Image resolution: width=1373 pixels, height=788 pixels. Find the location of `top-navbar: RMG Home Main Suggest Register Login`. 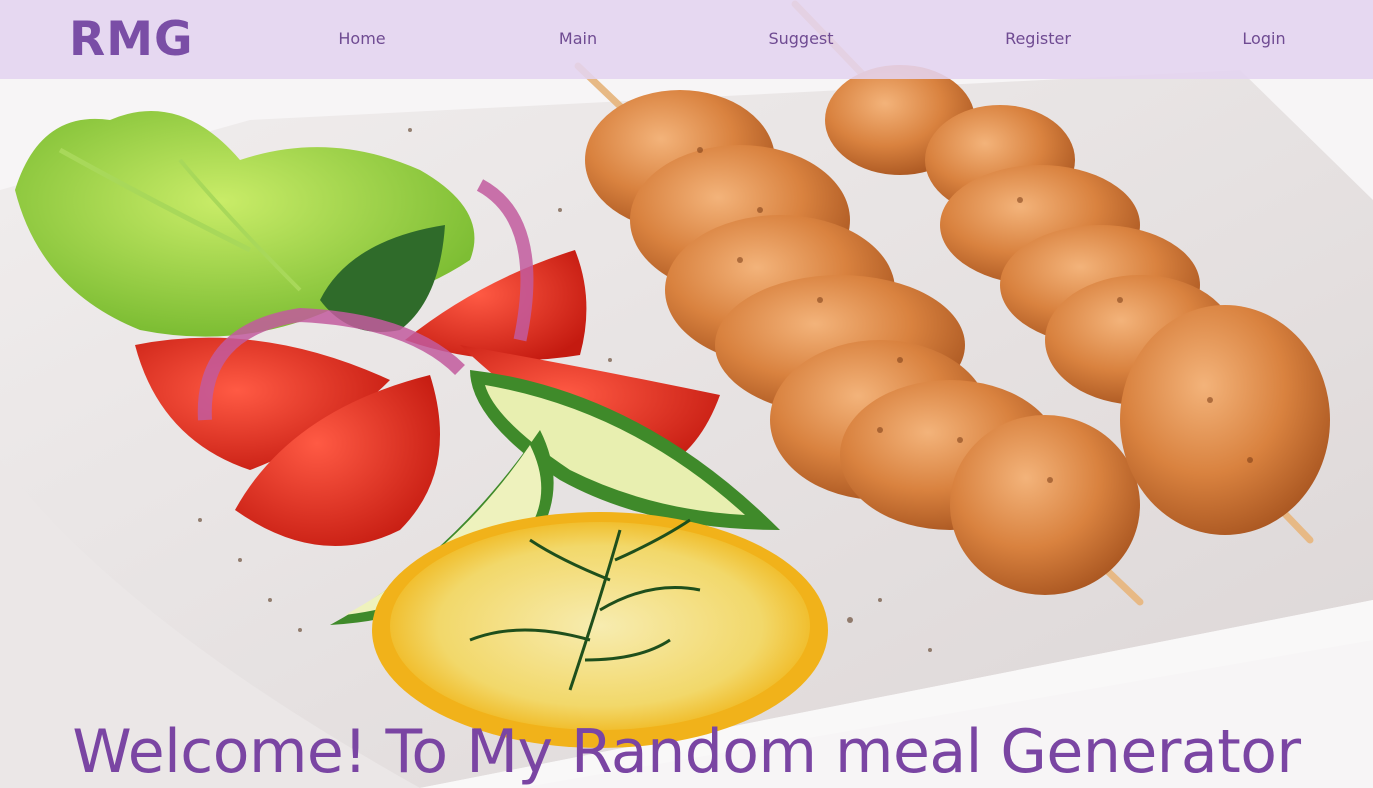

top-navbar: RMG Home Main Suggest Register Login is located at coordinates (686, 39).